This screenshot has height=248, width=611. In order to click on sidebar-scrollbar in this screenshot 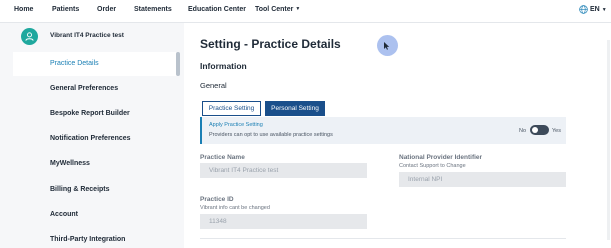, I will do `click(178, 64)`.